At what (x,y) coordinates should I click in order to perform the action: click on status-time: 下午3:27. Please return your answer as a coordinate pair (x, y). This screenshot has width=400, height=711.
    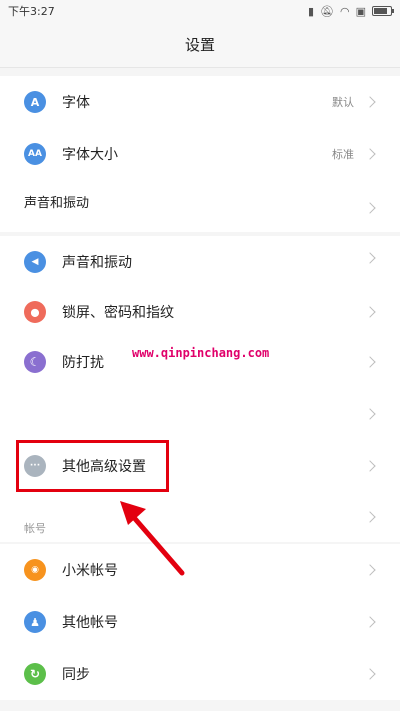
    Looking at the image, I should click on (31, 11).